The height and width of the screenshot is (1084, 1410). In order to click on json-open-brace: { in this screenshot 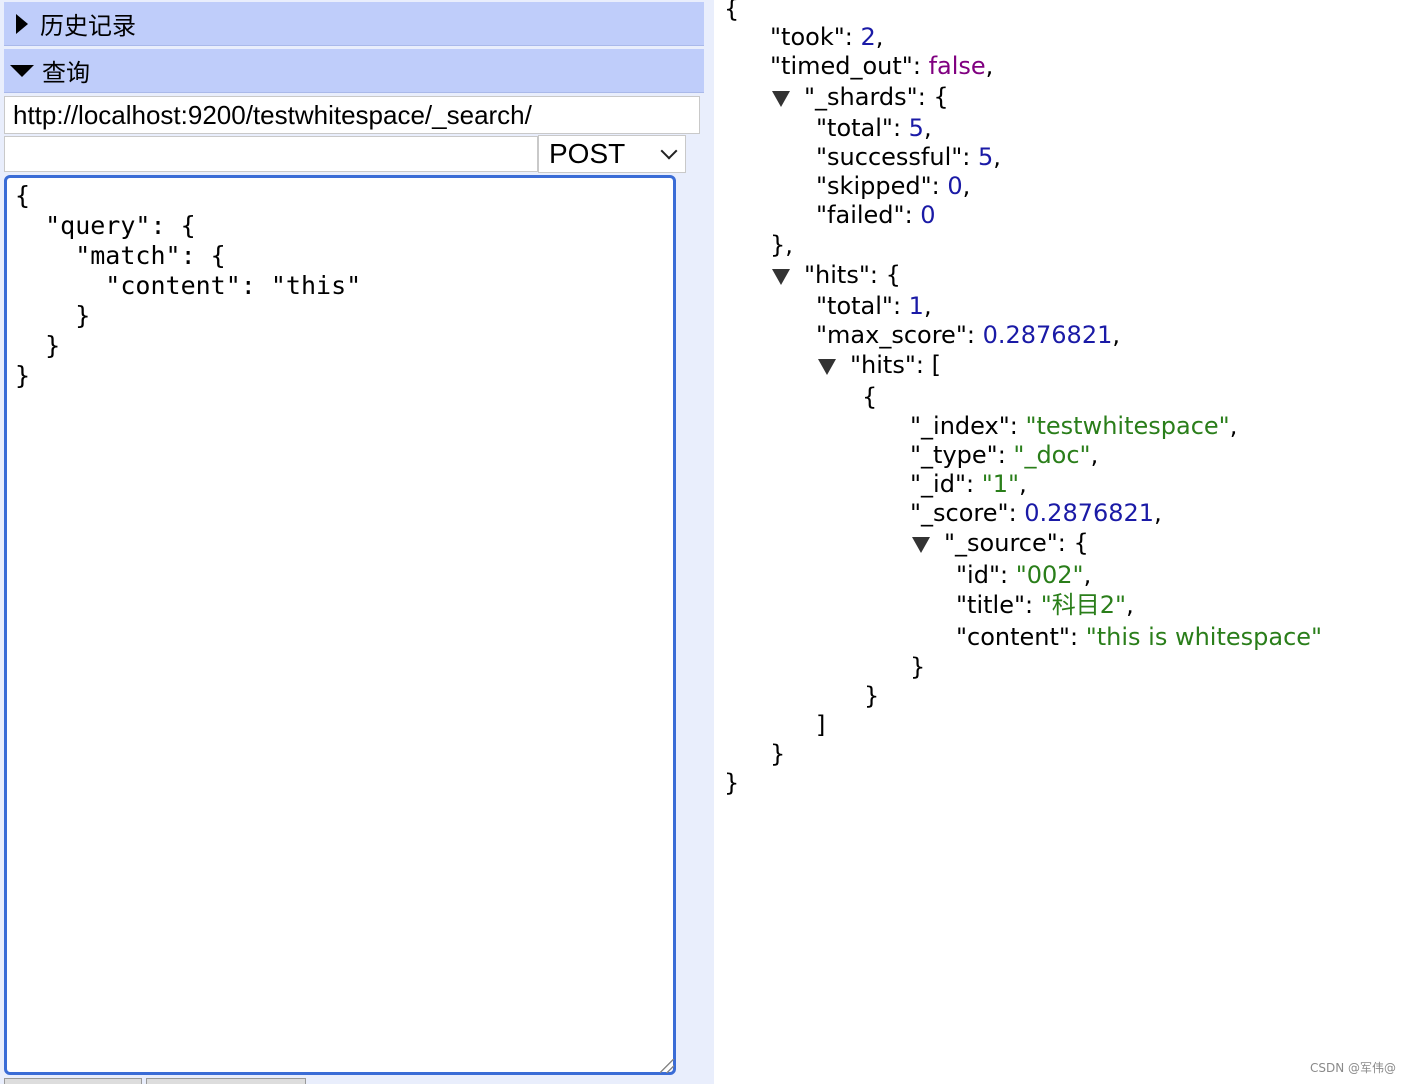, I will do `click(732, 11)`.